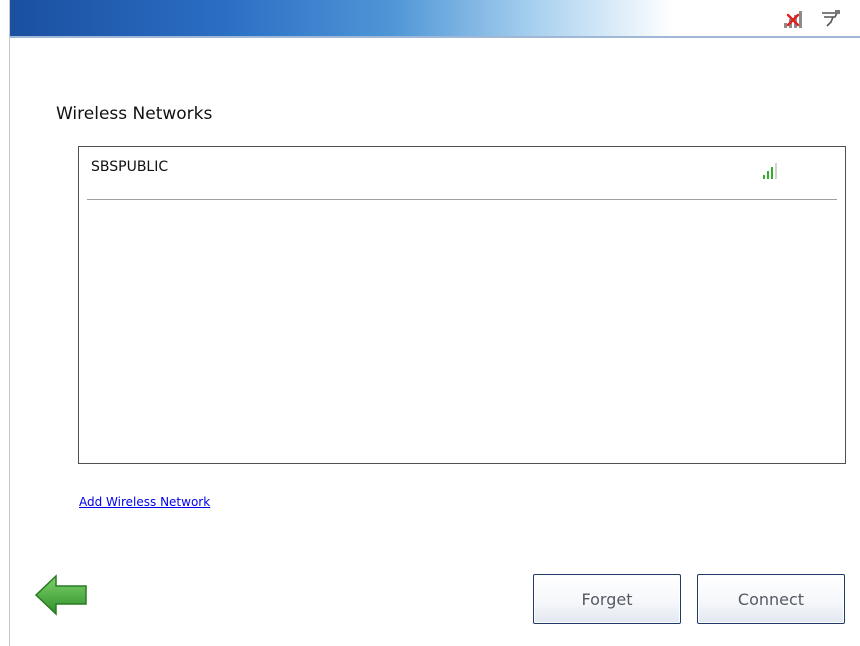  I want to click on network-ssid: SBSPUBLIC, so click(130, 167).